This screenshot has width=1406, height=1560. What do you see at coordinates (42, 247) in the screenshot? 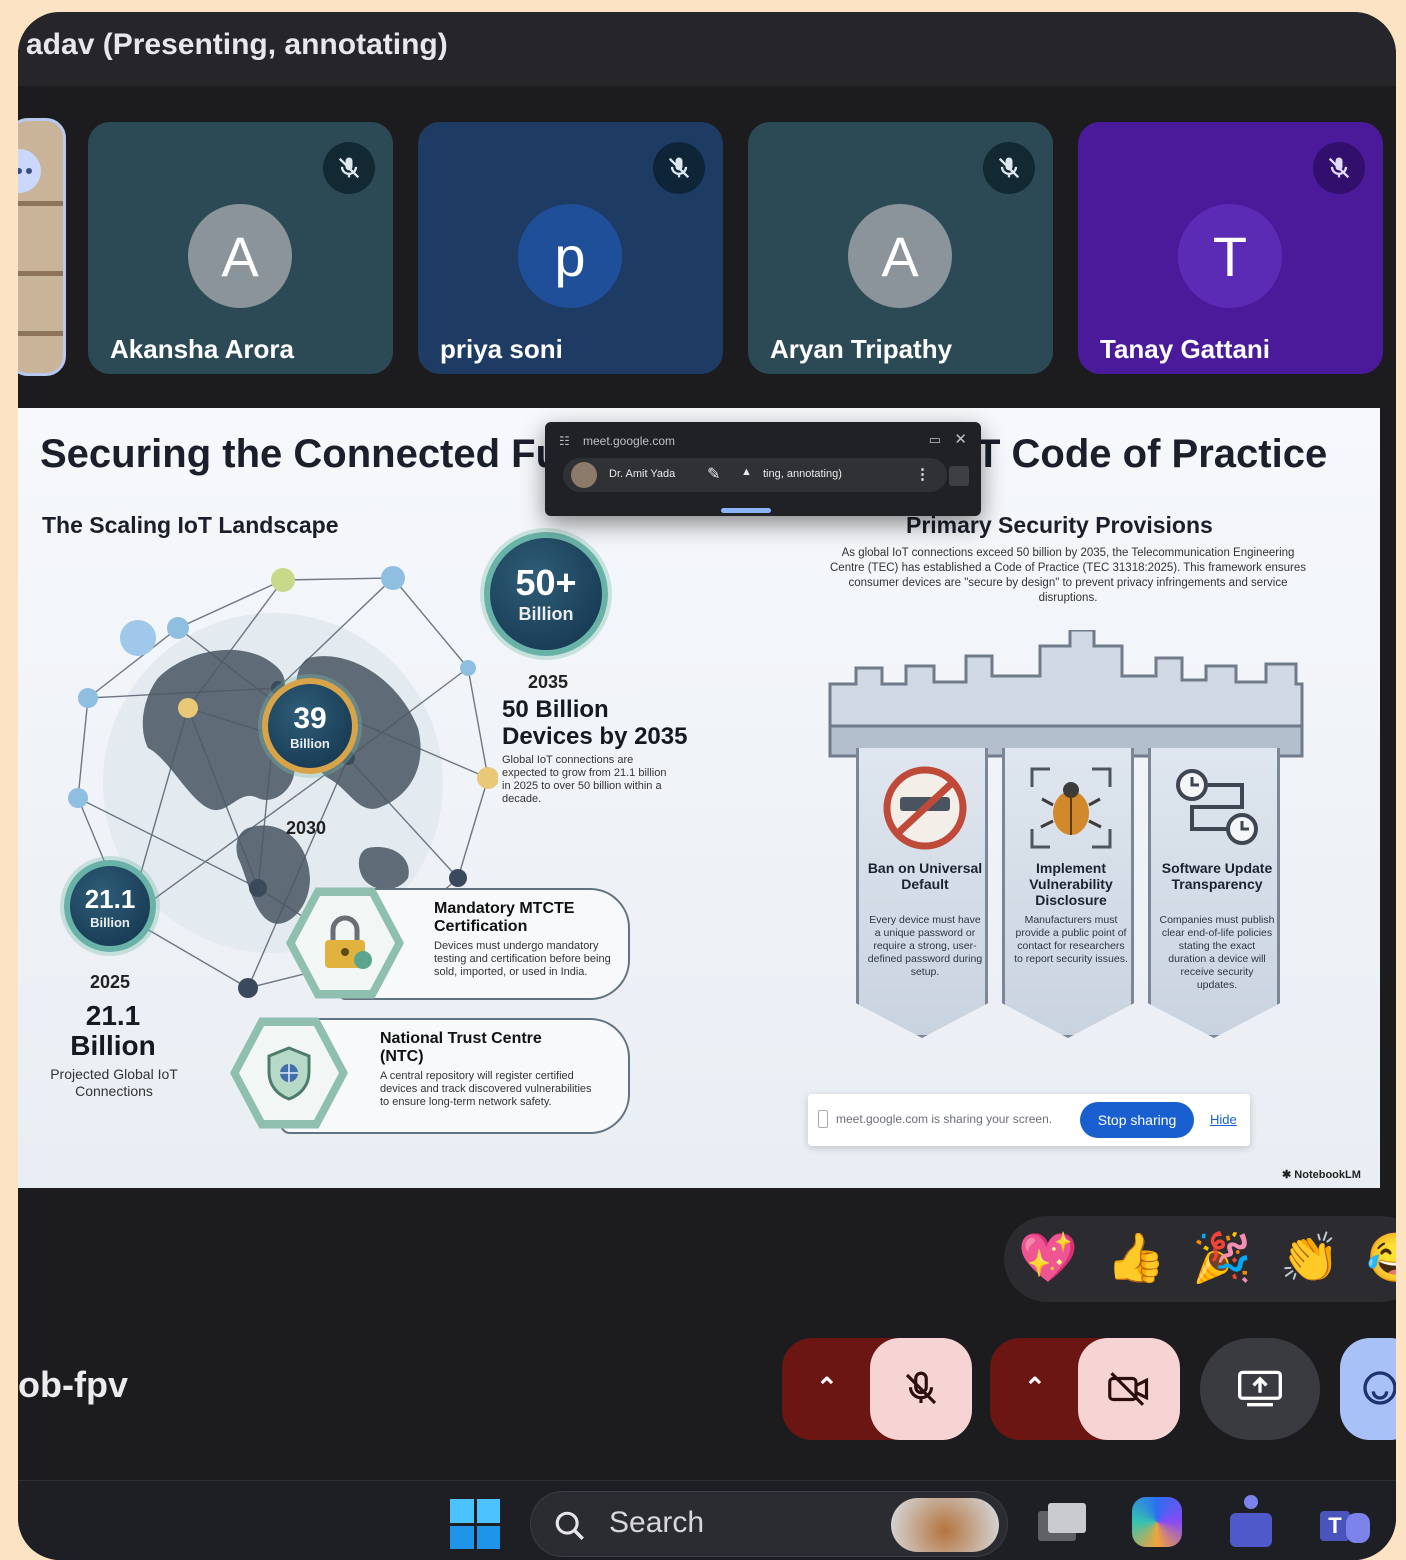
I see `self-view-tile` at bounding box center [42, 247].